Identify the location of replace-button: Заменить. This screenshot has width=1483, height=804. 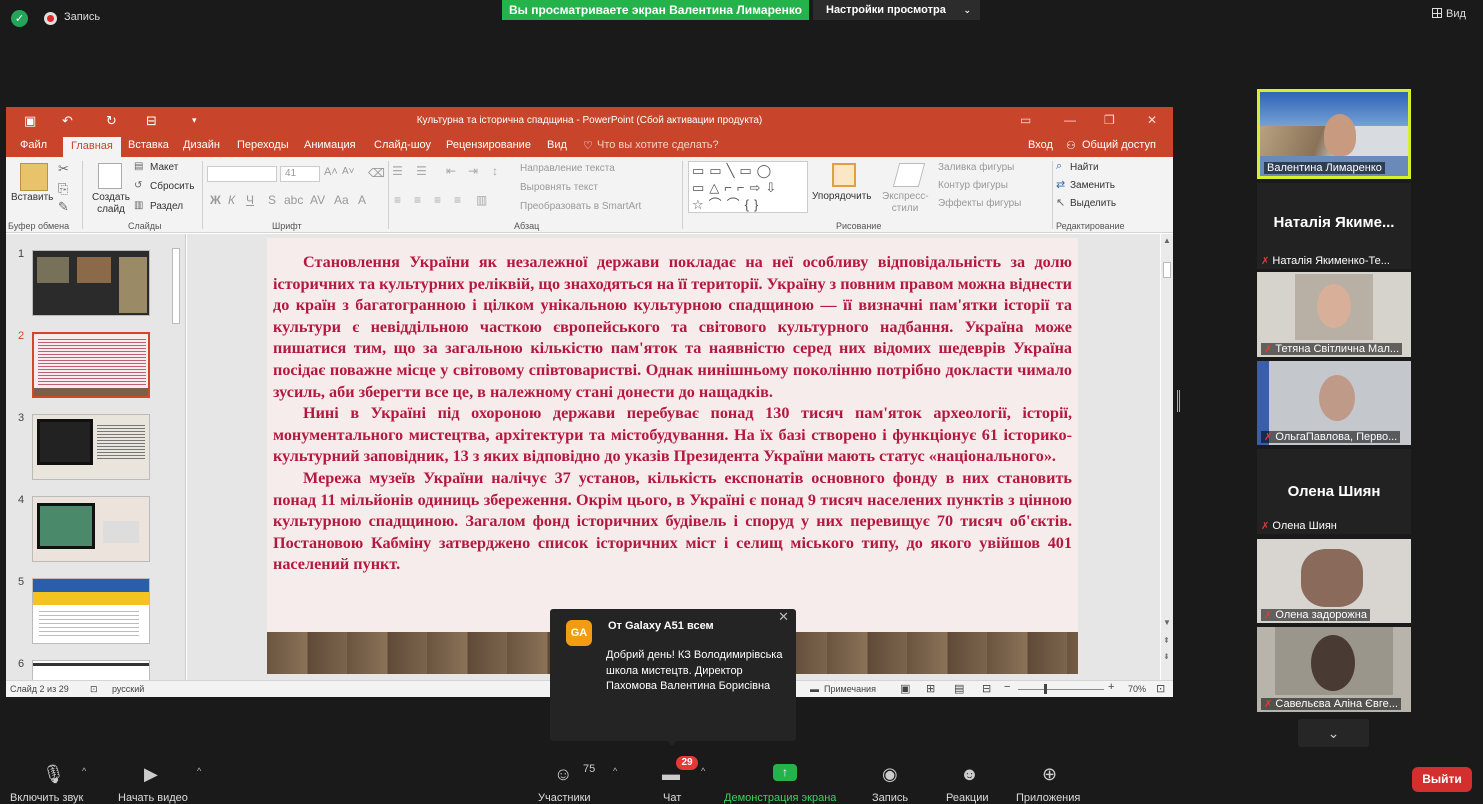
(1092, 185).